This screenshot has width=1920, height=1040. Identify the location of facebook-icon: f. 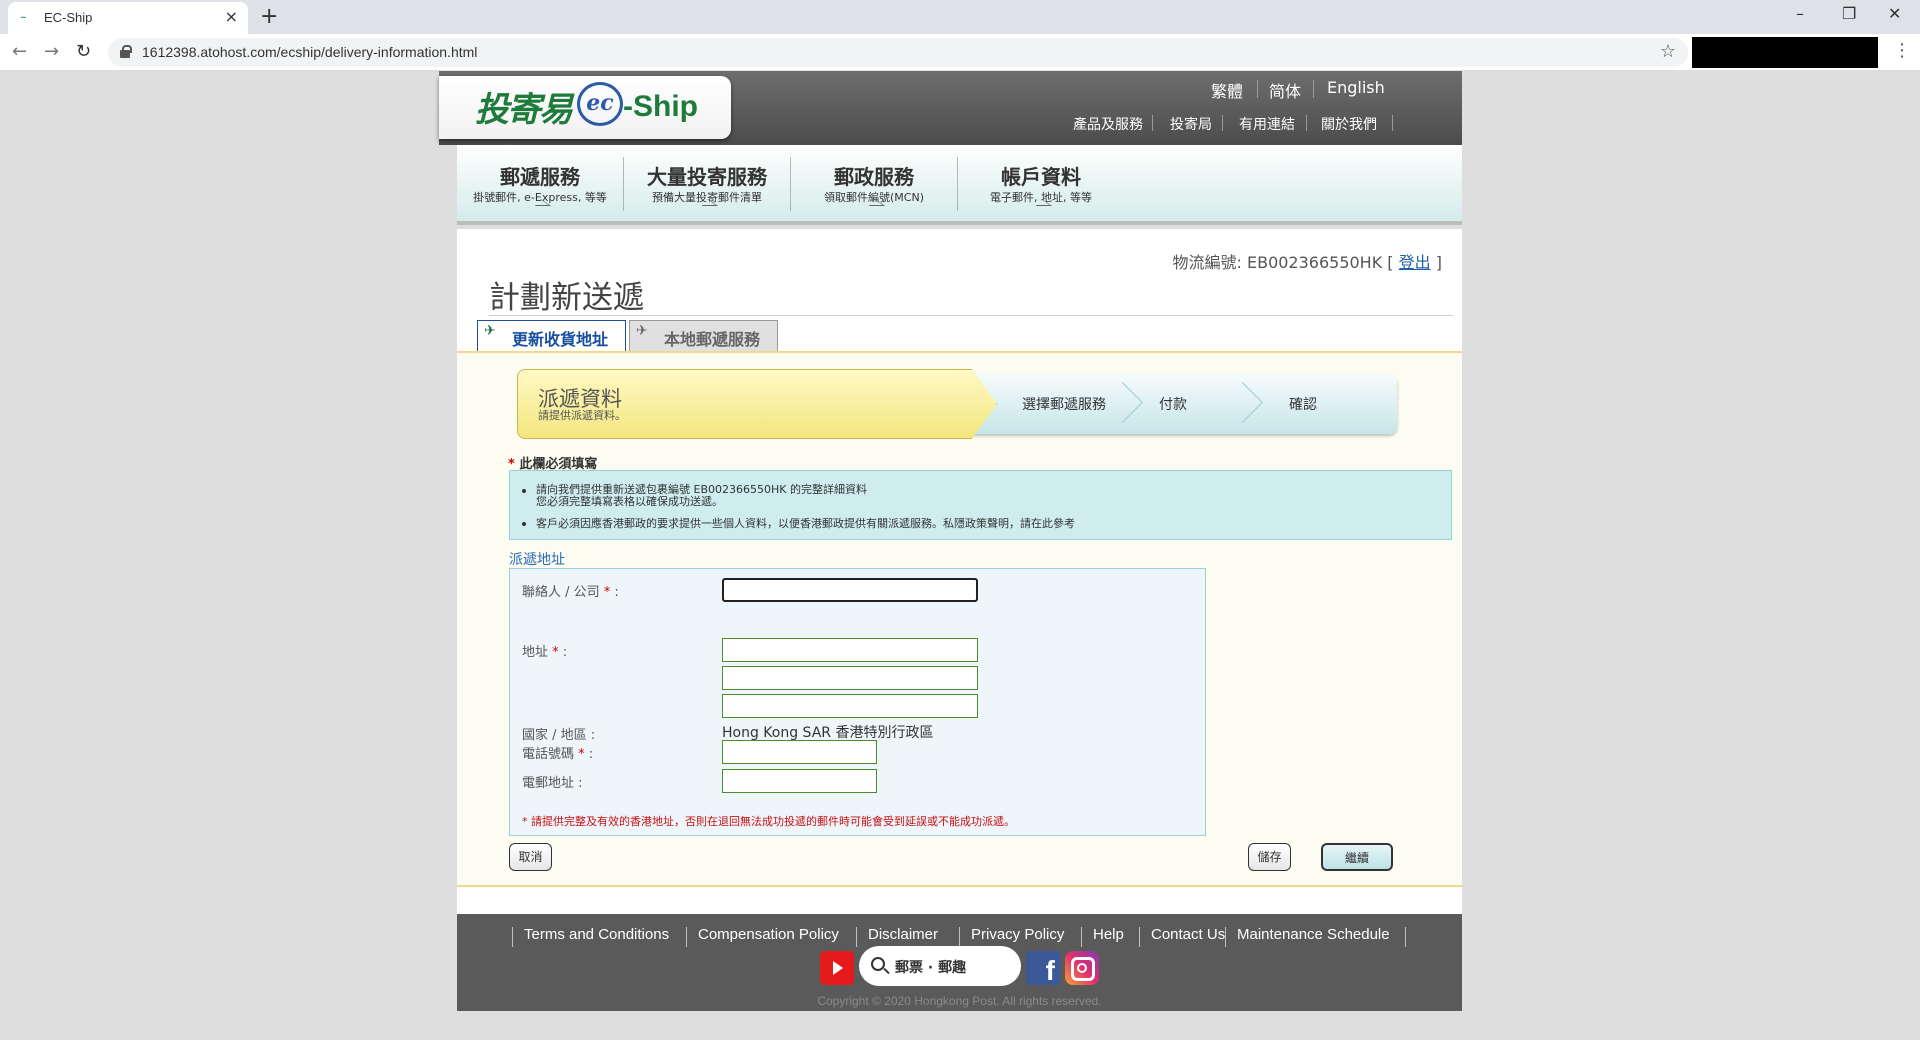
(1043, 968).